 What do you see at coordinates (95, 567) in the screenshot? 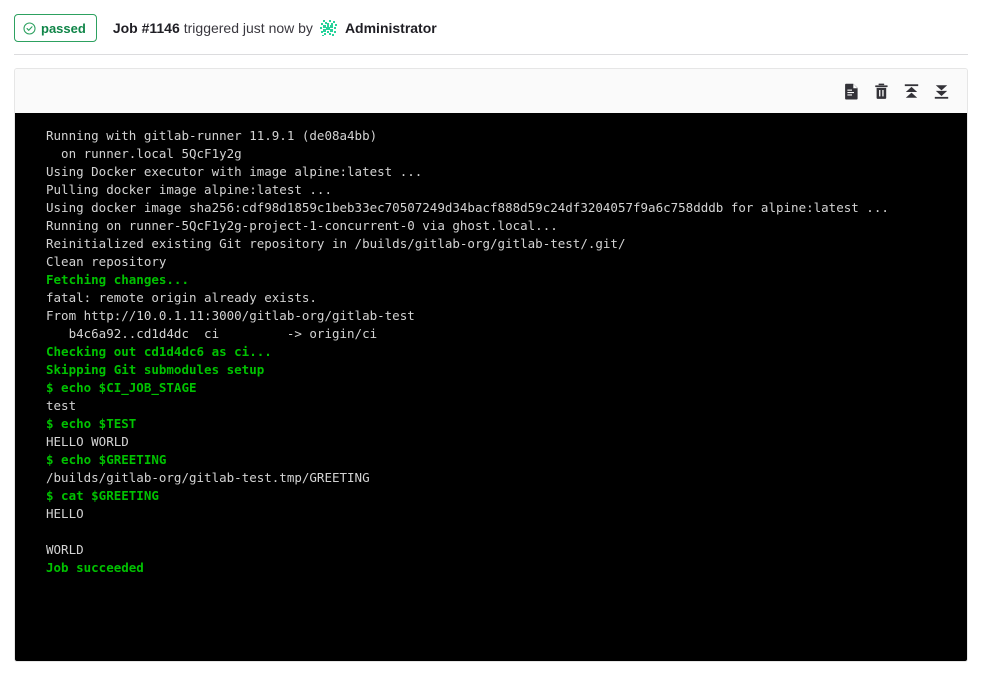
I see `log-line: Job succeeded` at bounding box center [95, 567].